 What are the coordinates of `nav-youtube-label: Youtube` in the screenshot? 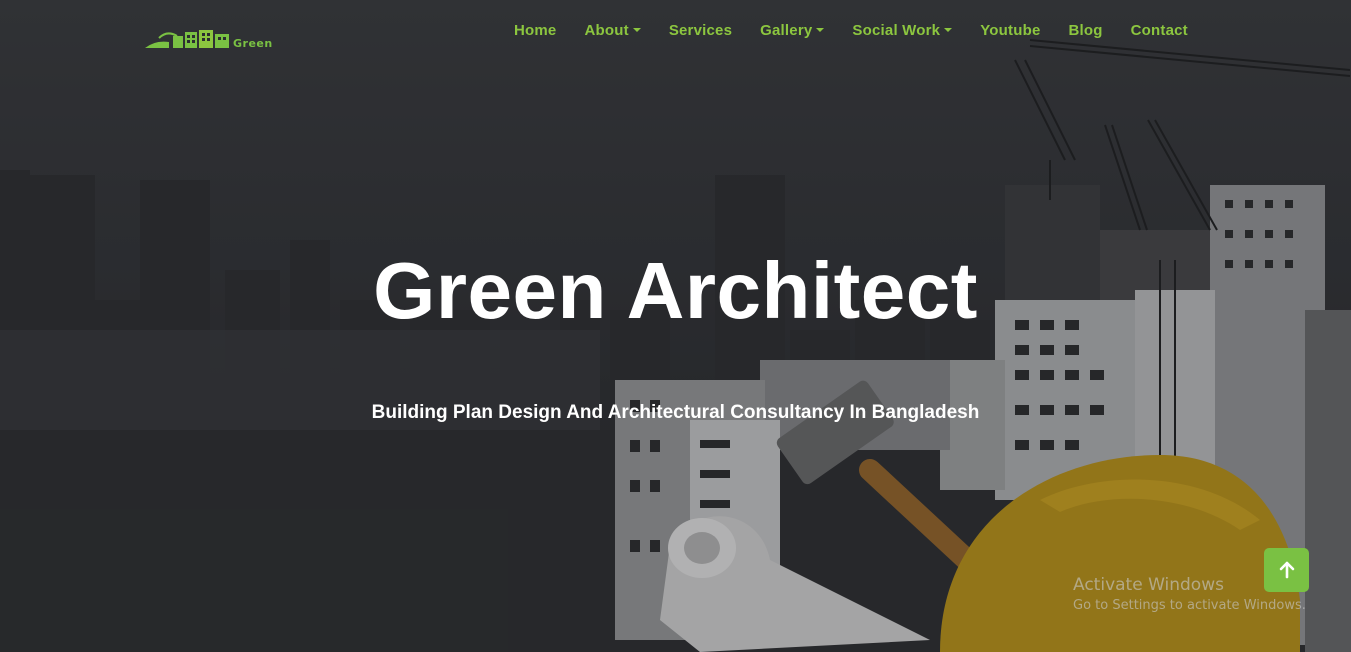 It's located at (1010, 30).